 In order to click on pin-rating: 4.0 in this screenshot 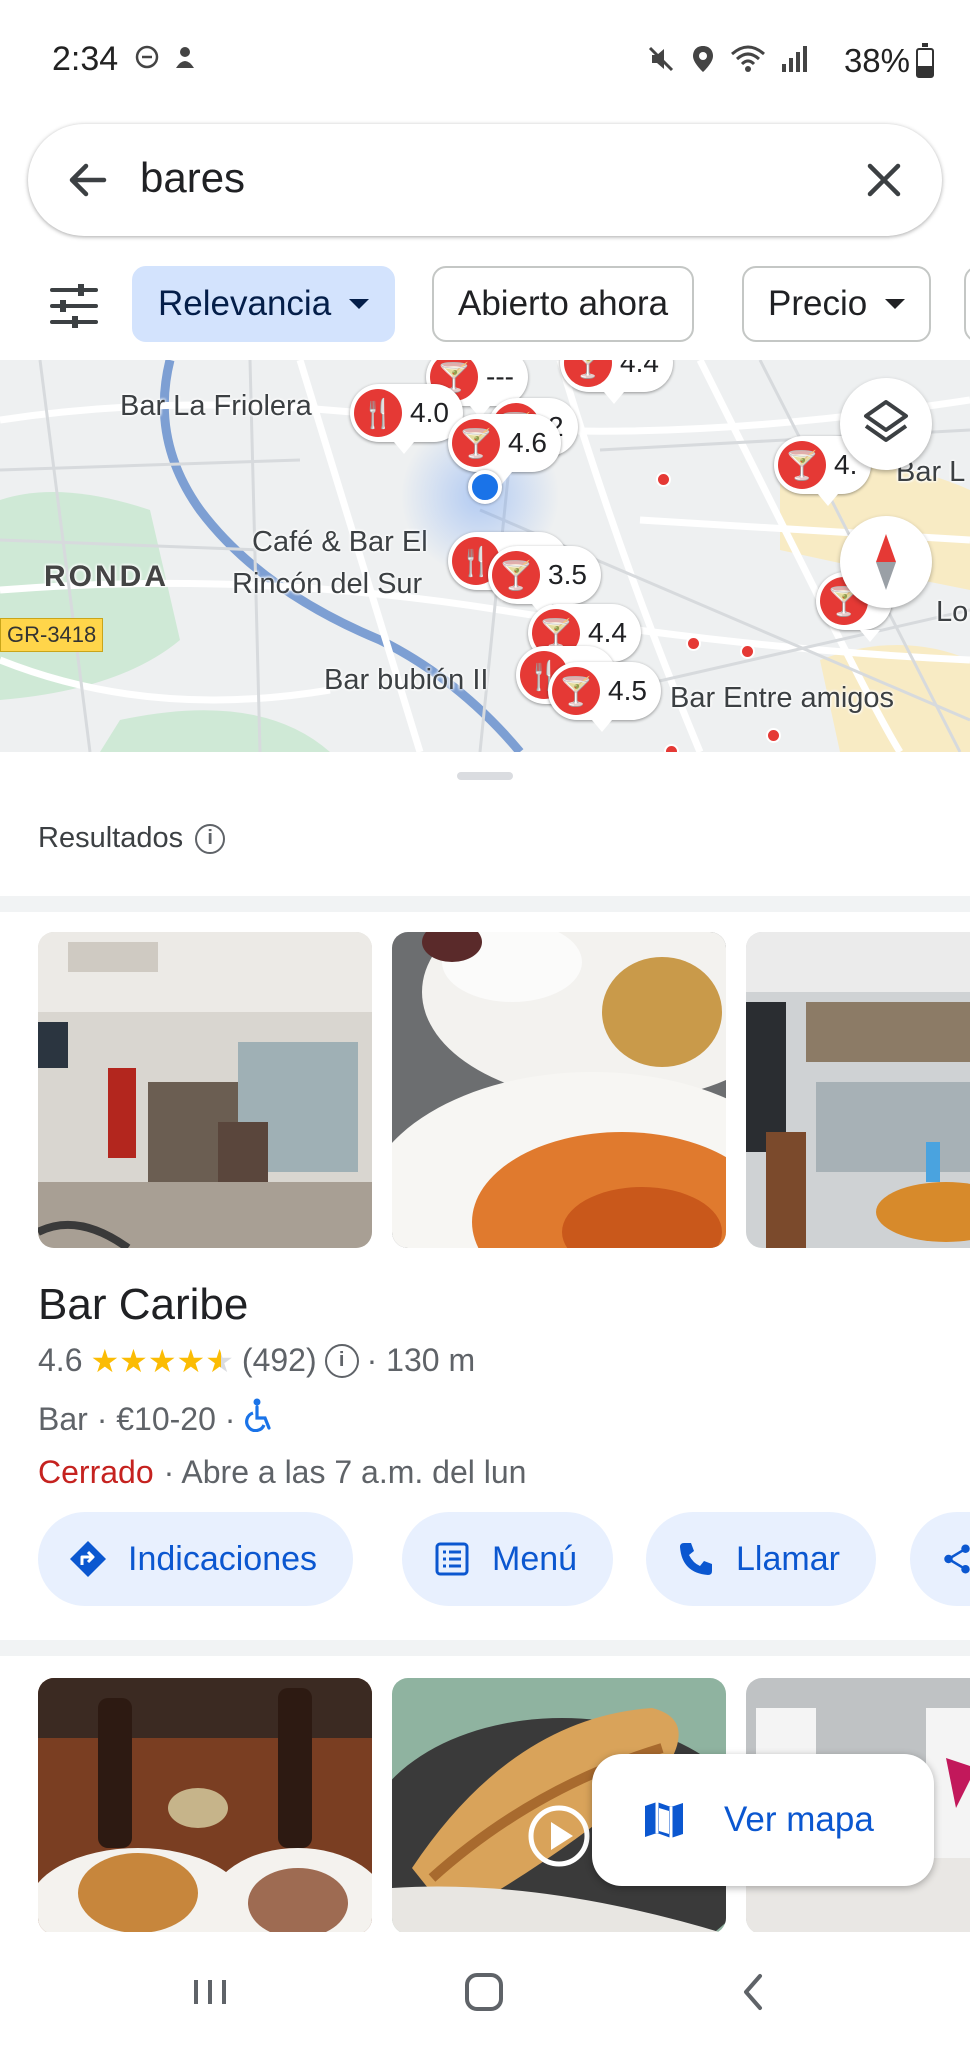, I will do `click(429, 412)`.